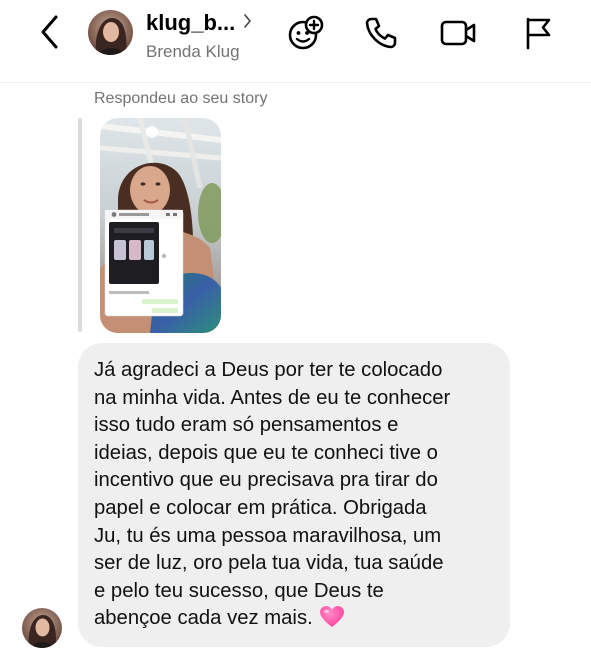  I want to click on video-call-button, so click(458, 33).